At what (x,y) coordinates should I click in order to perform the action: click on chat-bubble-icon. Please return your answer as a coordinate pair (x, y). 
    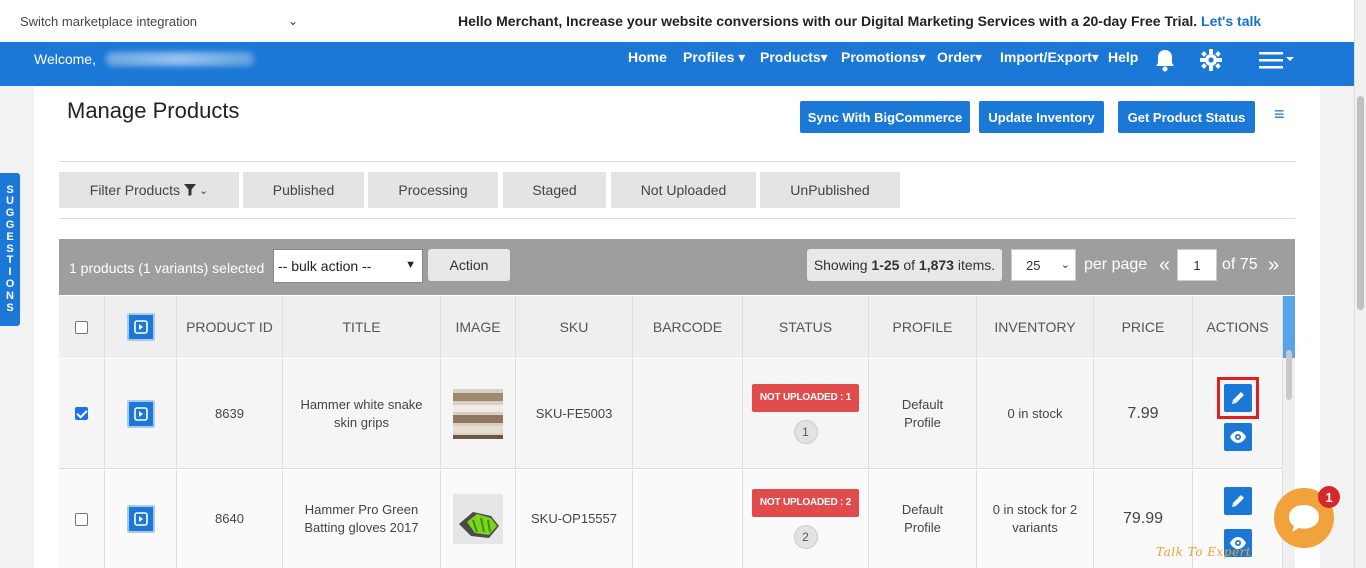
    Looking at the image, I should click on (1304, 518).